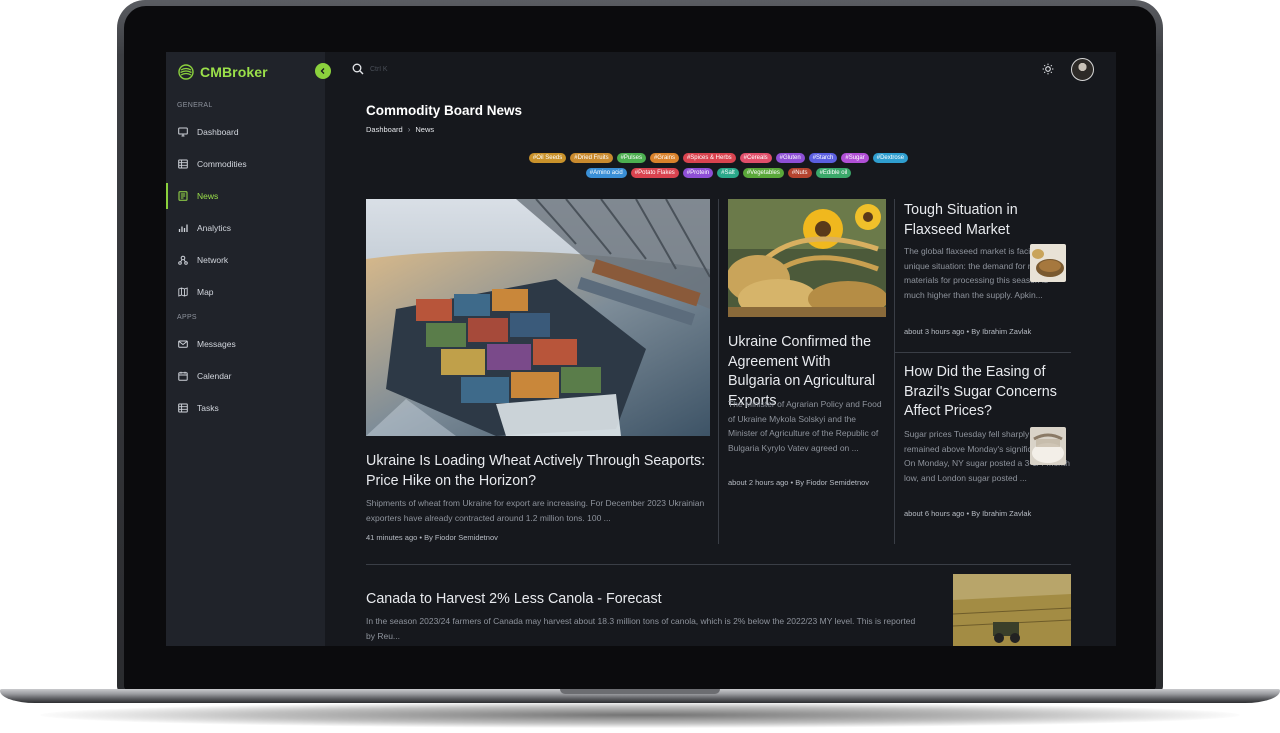  I want to click on middle-article-meta: about 2 hours ago • By Fiodor Semidetnov, so click(799, 482).